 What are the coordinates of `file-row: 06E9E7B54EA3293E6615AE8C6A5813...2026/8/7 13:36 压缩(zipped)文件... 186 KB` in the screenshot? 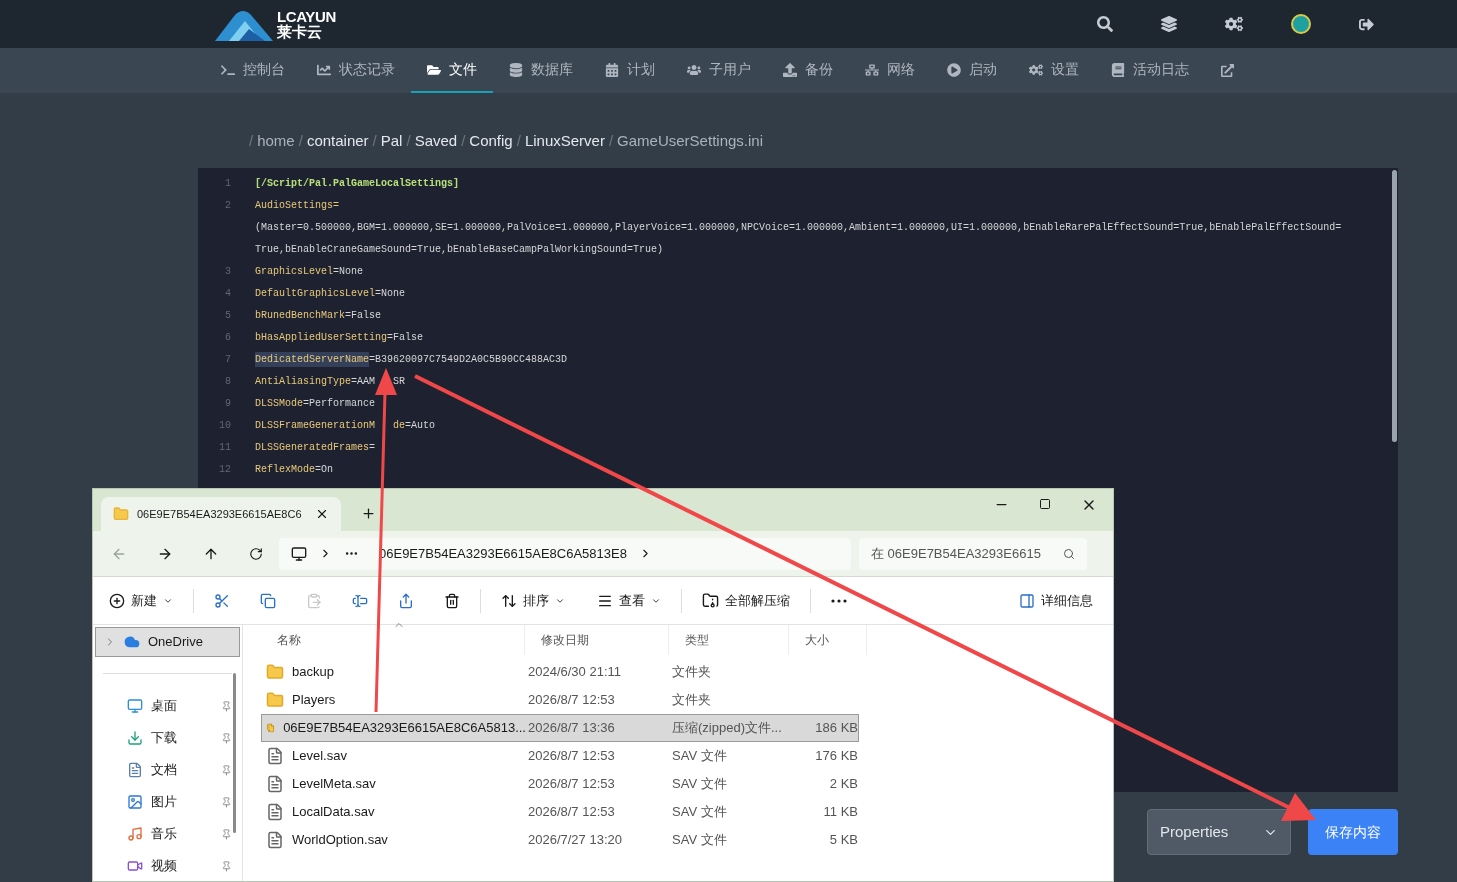 It's located at (560, 728).